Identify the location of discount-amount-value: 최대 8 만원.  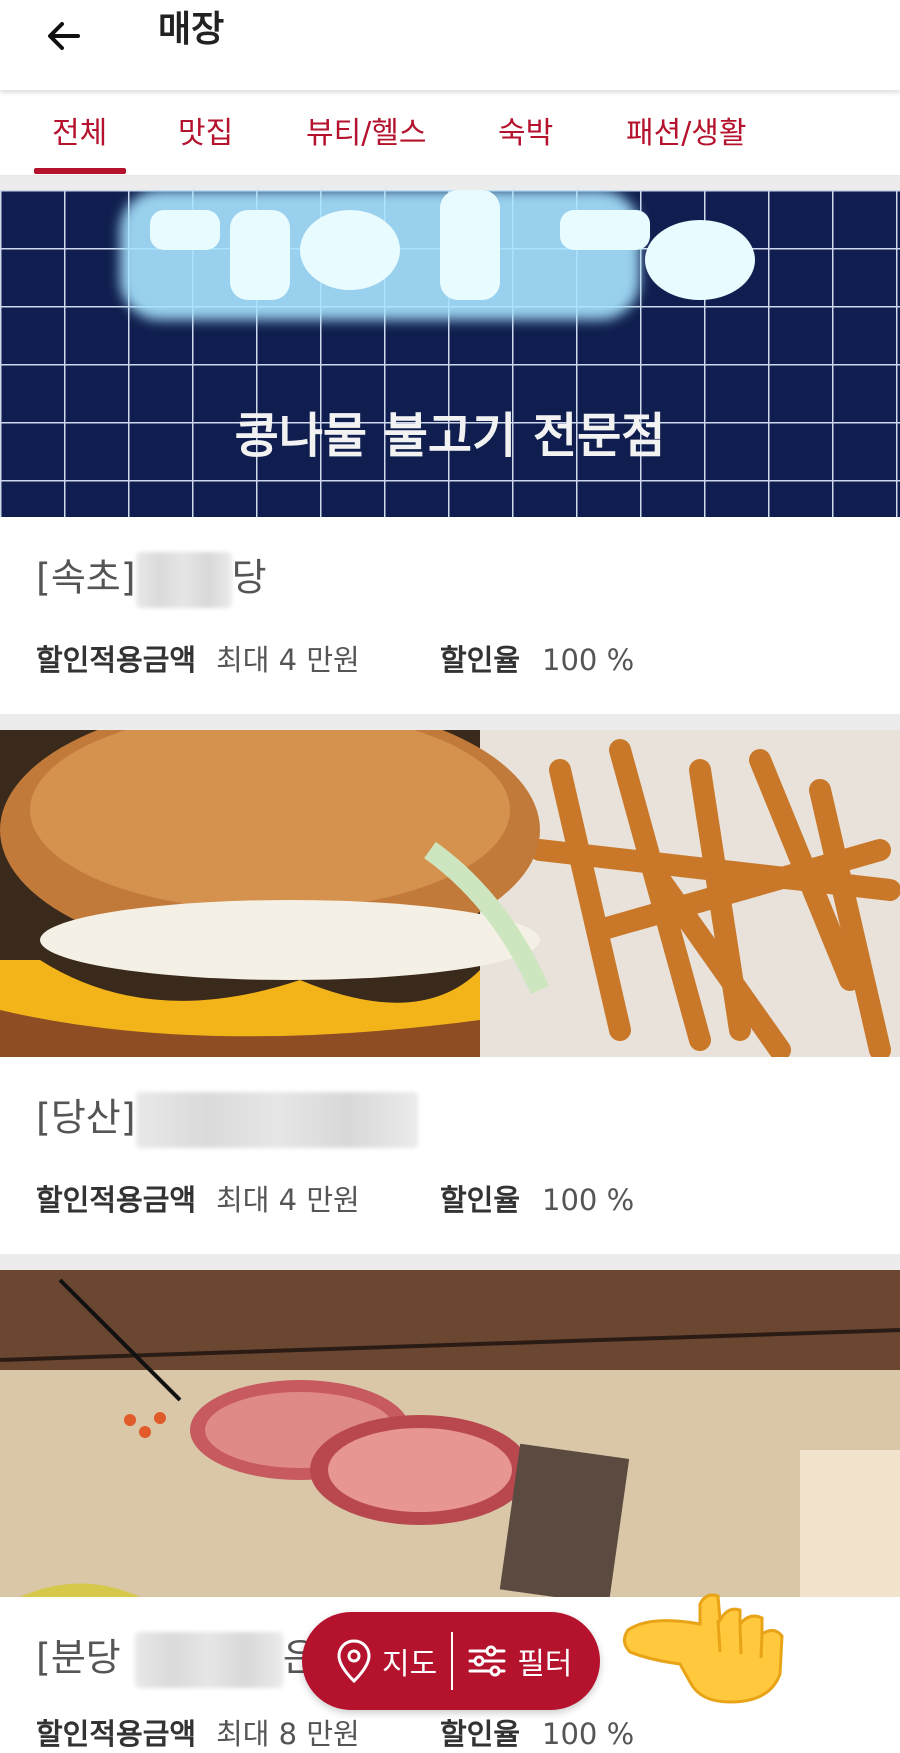
(288, 1734).